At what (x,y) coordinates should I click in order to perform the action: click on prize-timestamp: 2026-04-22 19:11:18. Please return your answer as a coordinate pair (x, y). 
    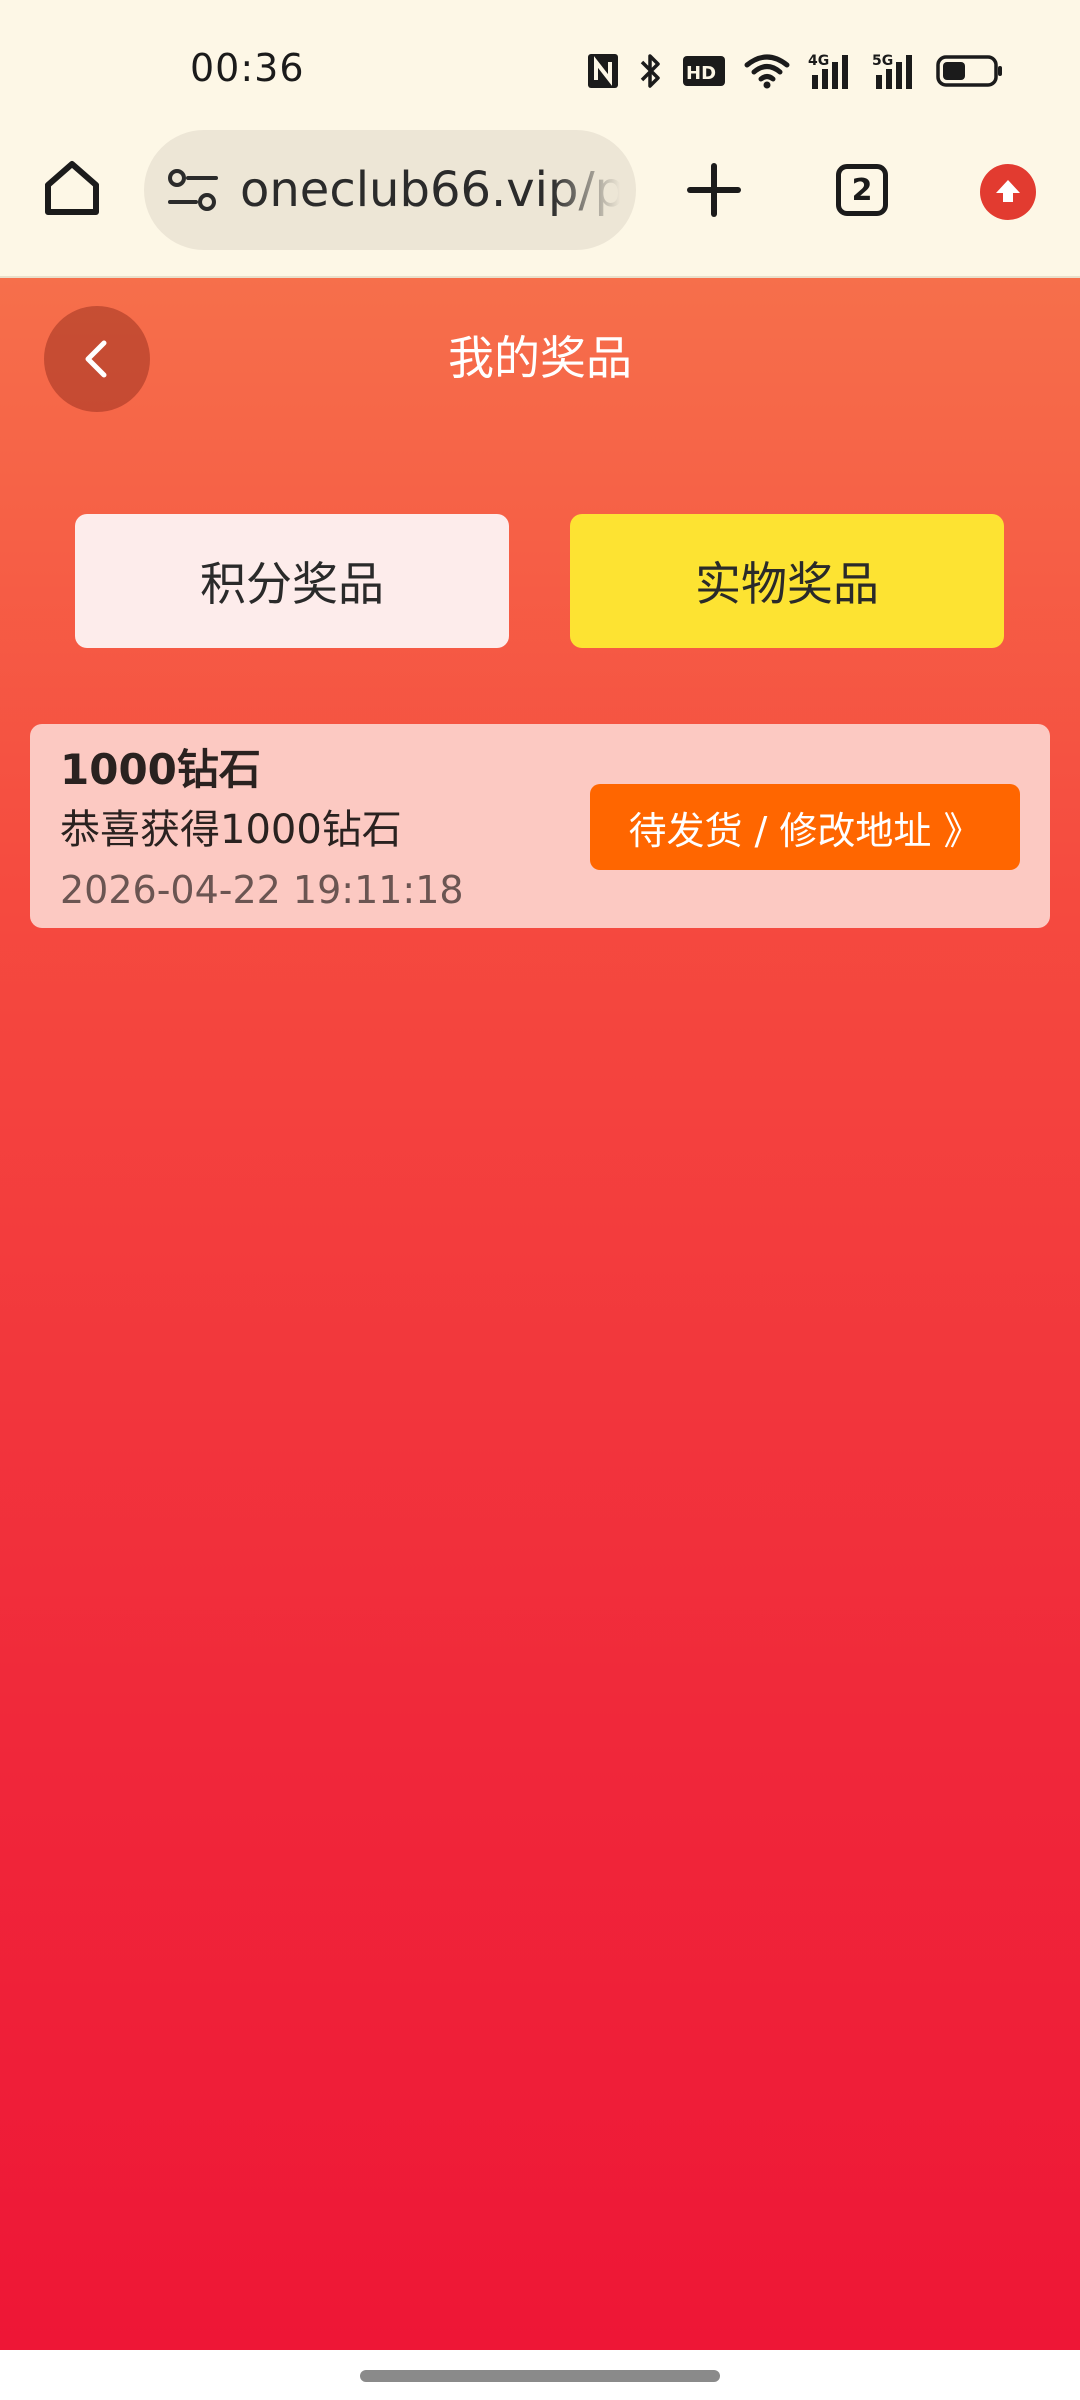
    Looking at the image, I should click on (262, 890).